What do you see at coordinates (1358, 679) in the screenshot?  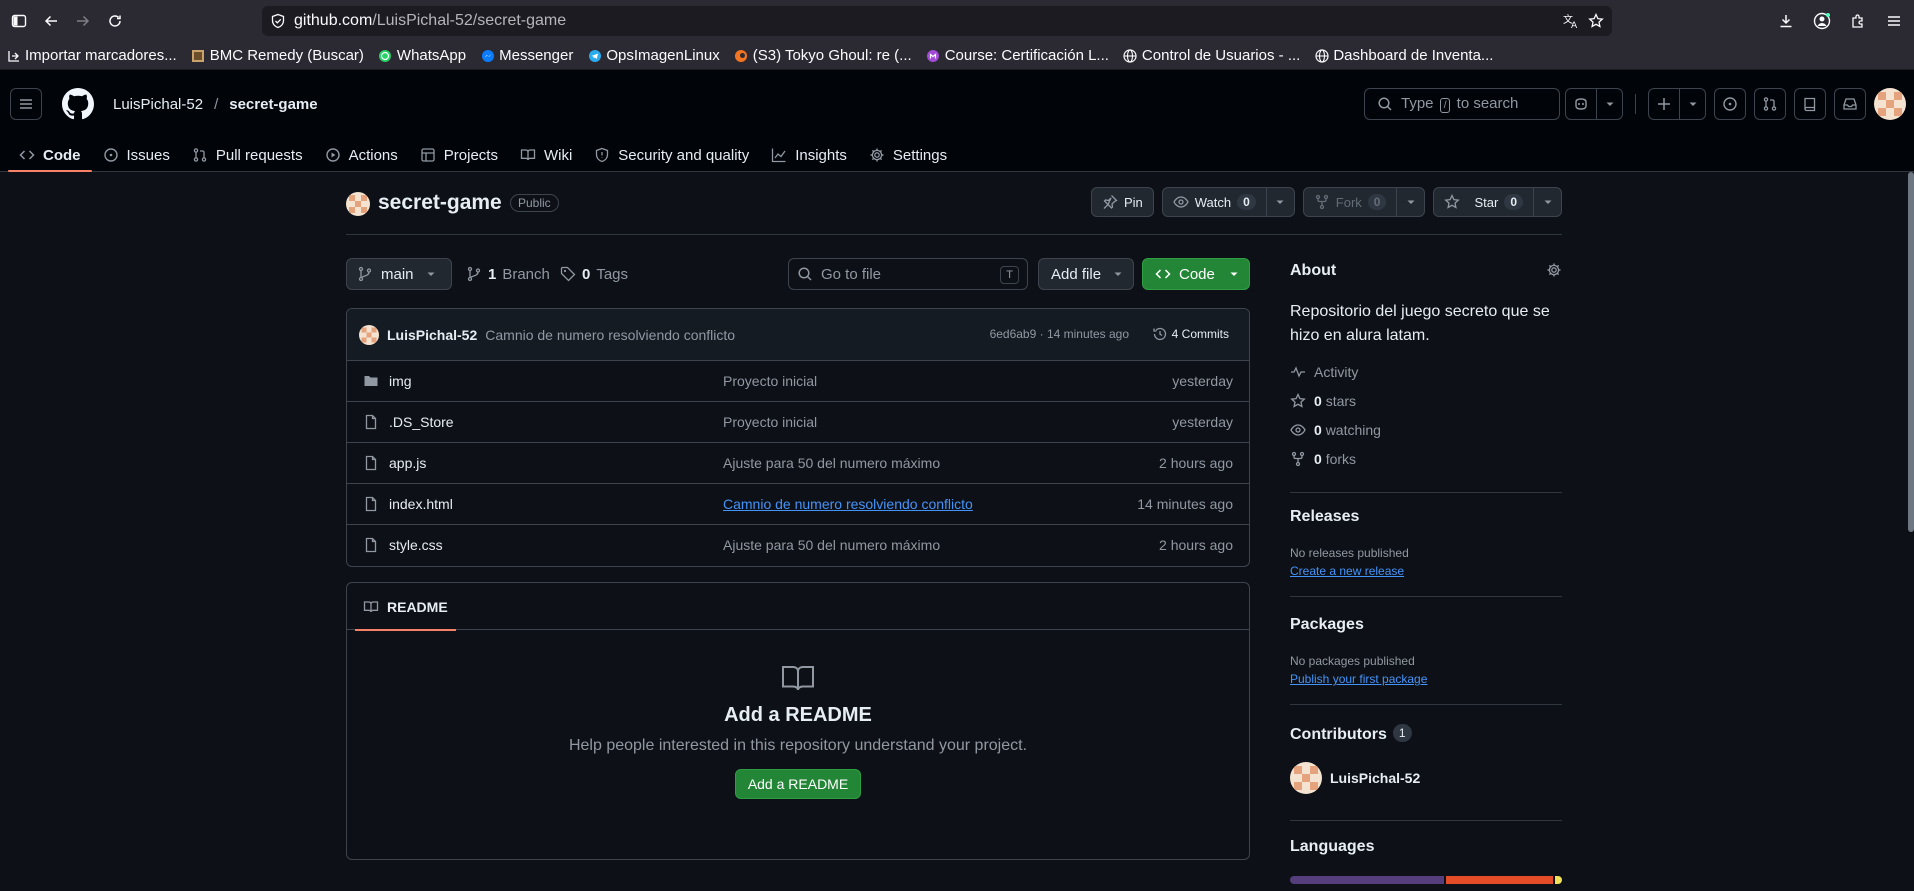 I see `publish-package-link: Publish your first package` at bounding box center [1358, 679].